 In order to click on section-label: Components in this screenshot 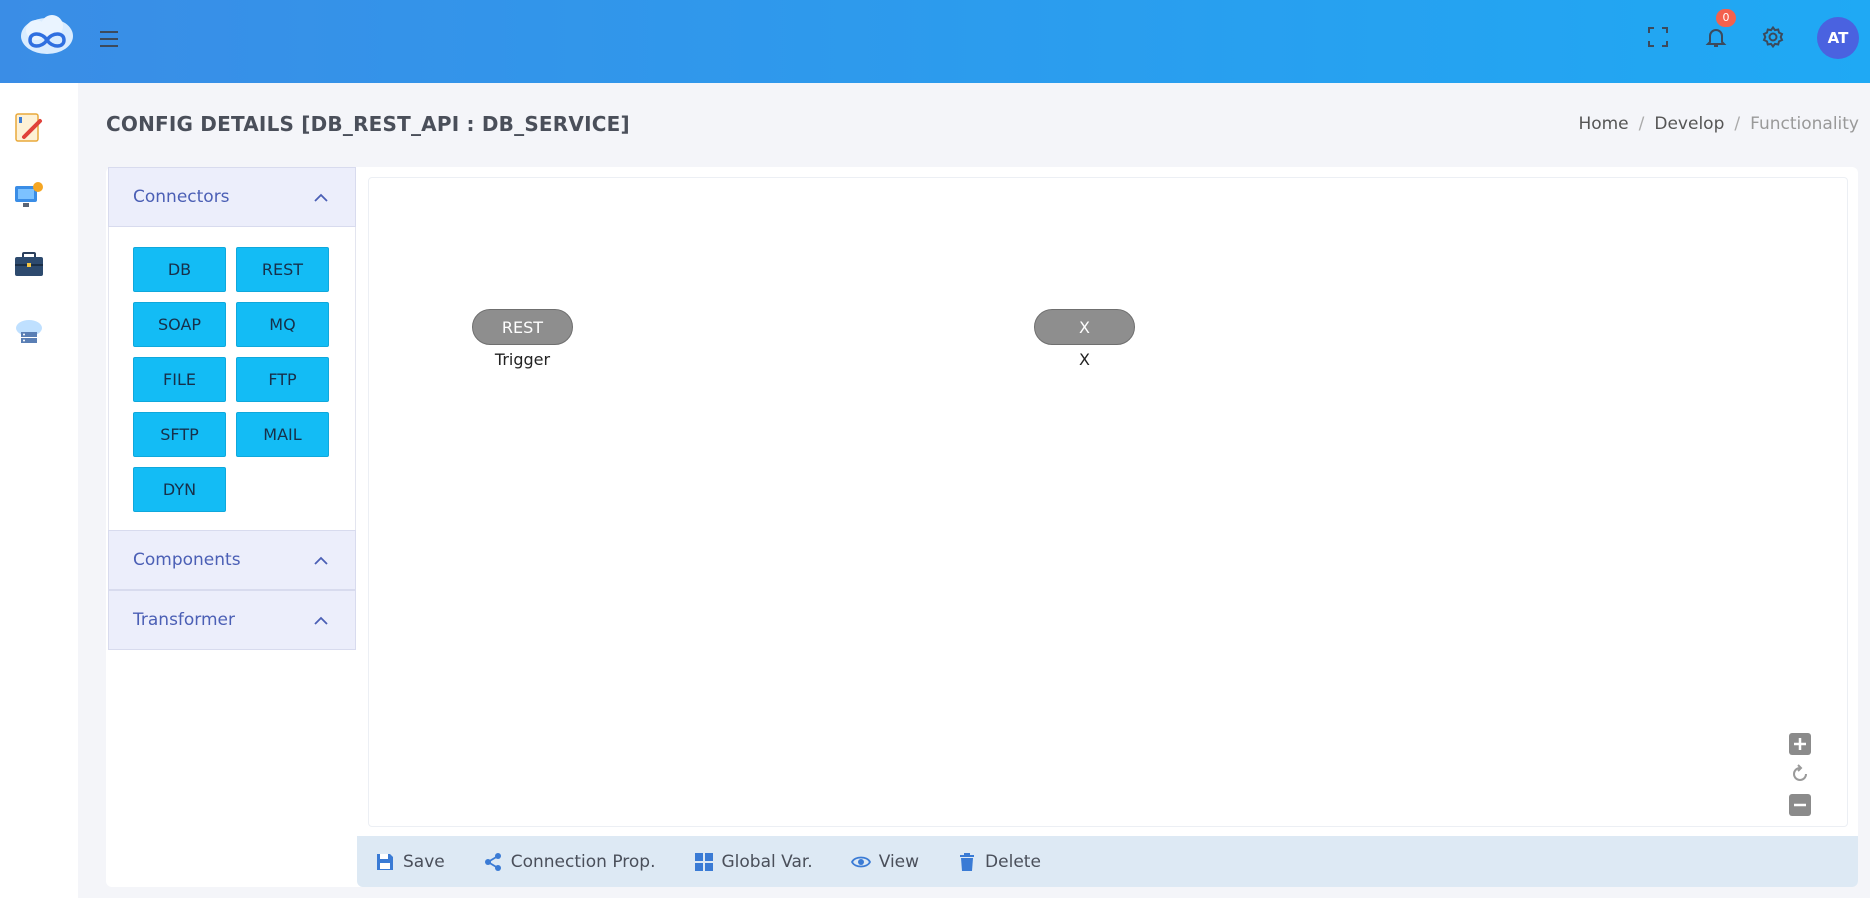, I will do `click(187, 560)`.